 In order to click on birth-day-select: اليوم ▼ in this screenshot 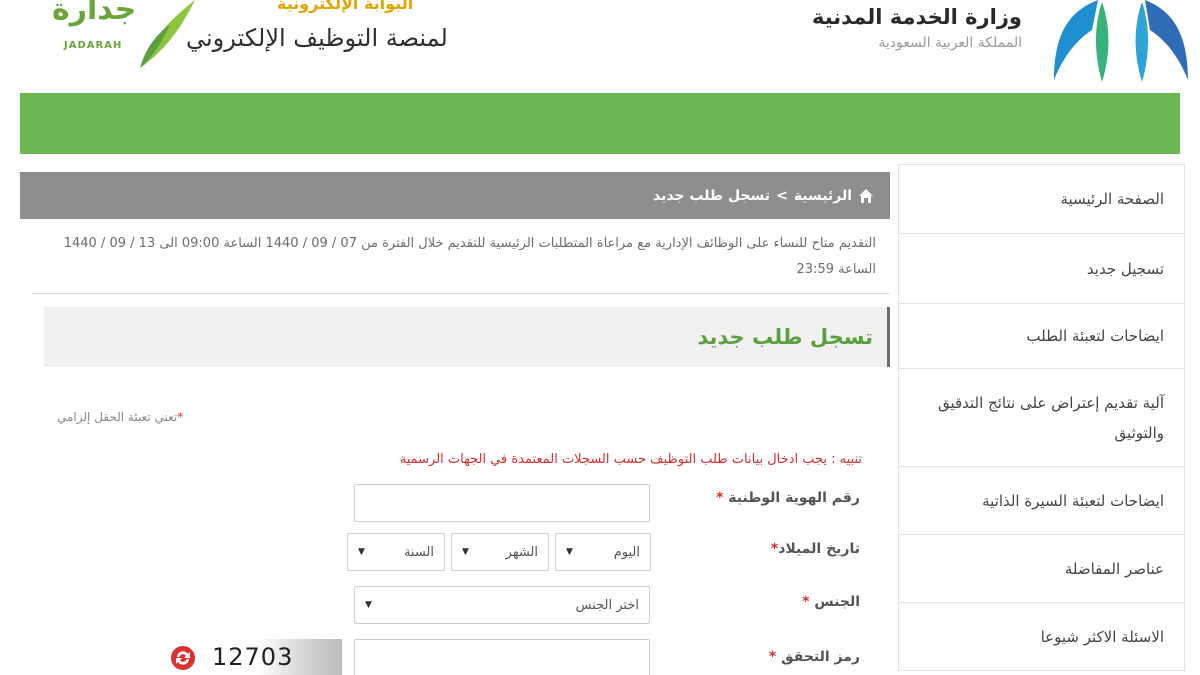, I will do `click(603, 552)`.